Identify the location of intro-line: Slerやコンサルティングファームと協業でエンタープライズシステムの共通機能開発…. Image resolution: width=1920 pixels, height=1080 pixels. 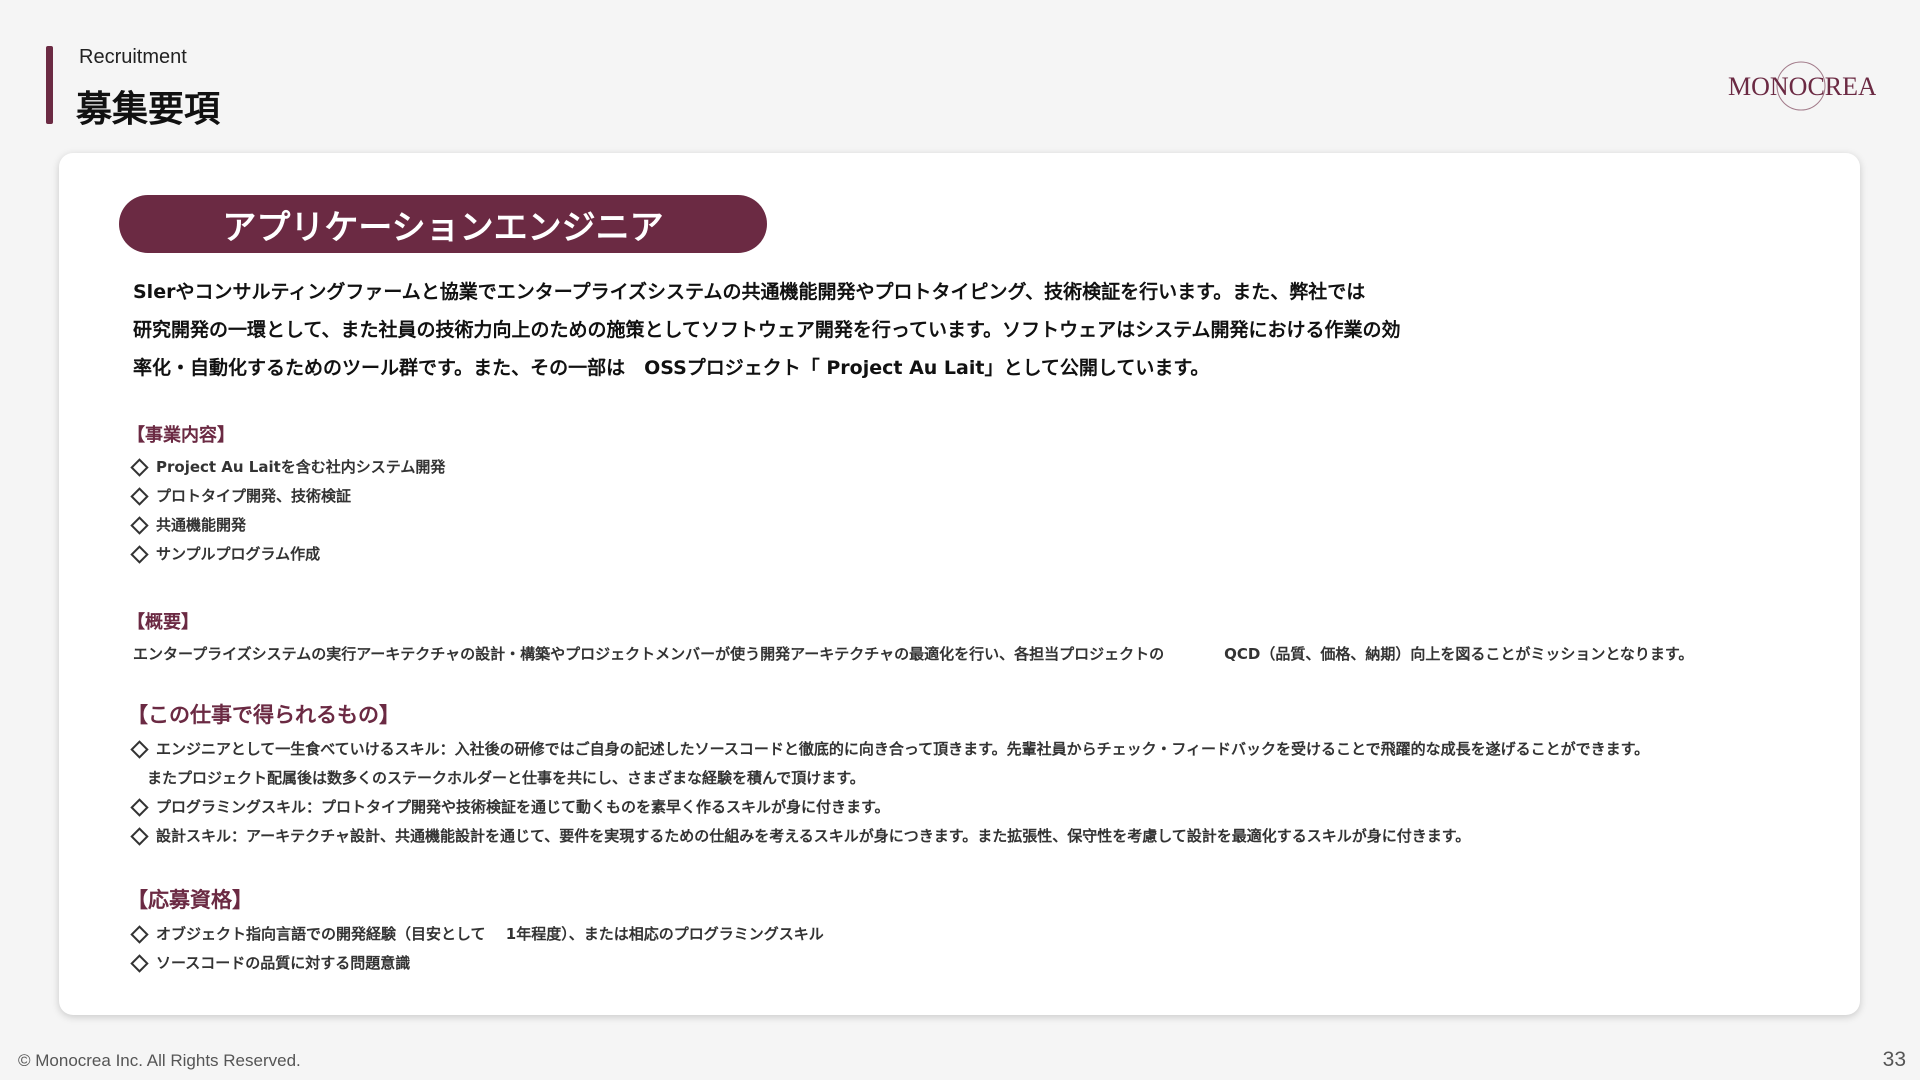
(749, 292).